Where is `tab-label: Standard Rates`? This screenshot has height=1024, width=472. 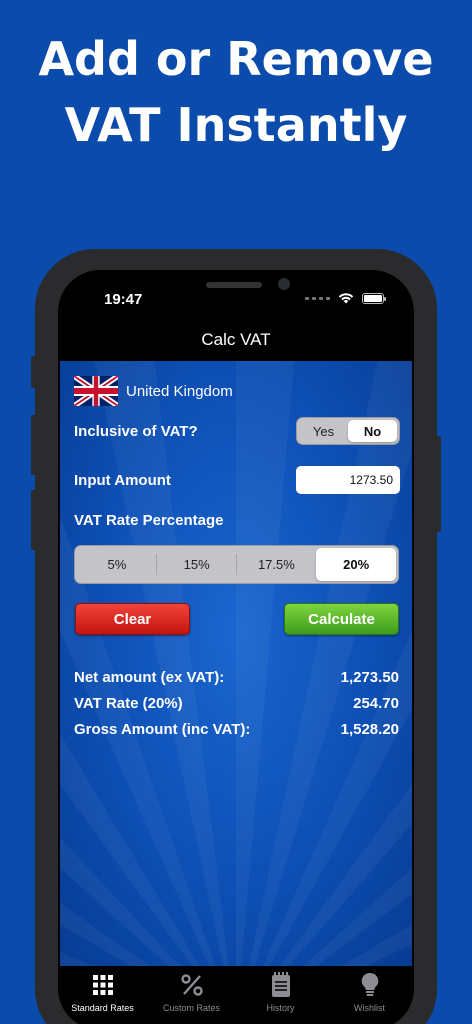
tab-label: Standard Rates is located at coordinates (102, 1008).